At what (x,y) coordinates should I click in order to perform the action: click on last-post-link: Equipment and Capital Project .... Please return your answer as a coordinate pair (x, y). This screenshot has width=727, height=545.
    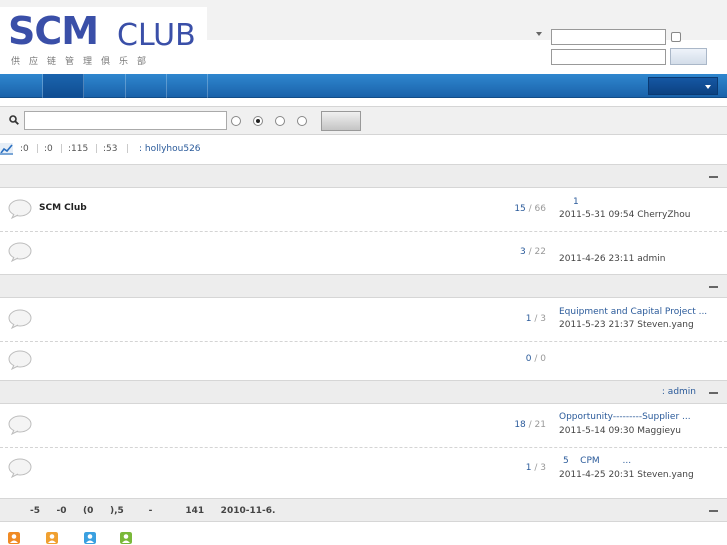
    Looking at the image, I should click on (633, 312).